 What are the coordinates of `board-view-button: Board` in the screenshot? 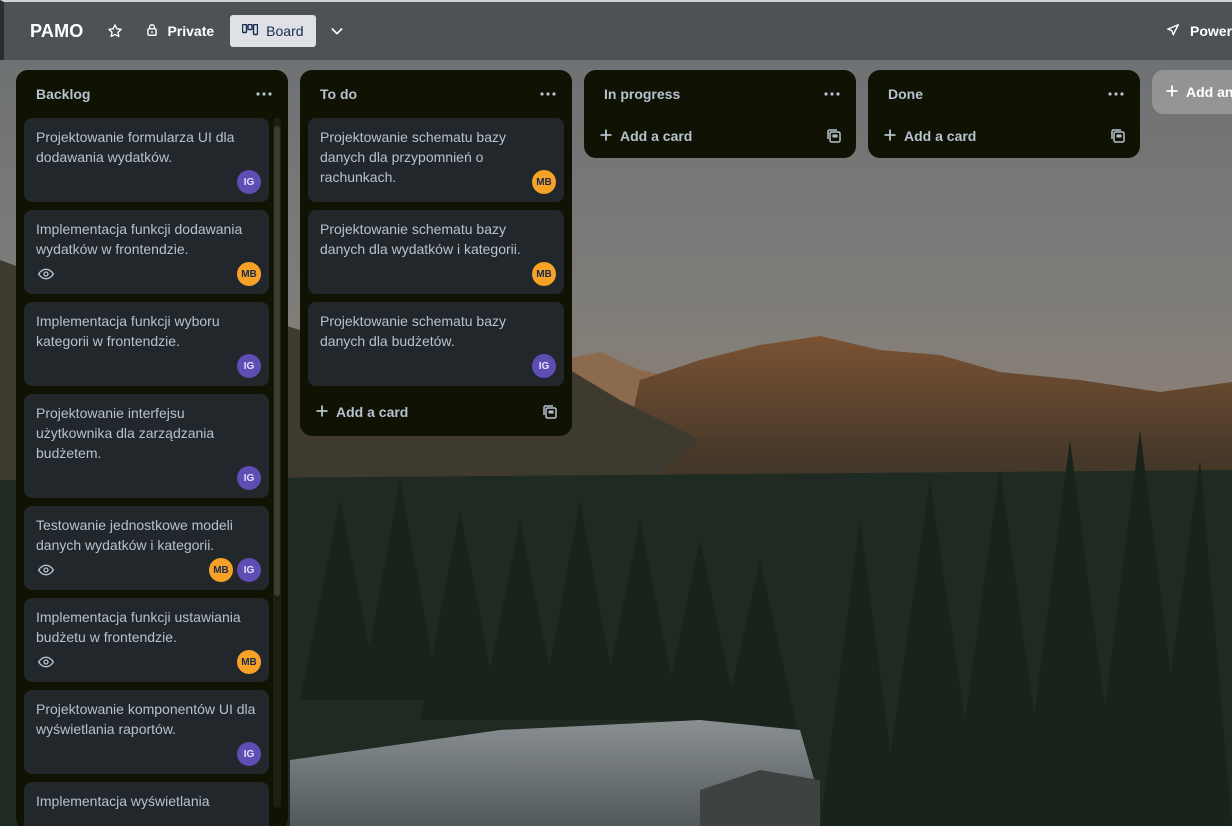 It's located at (273, 31).